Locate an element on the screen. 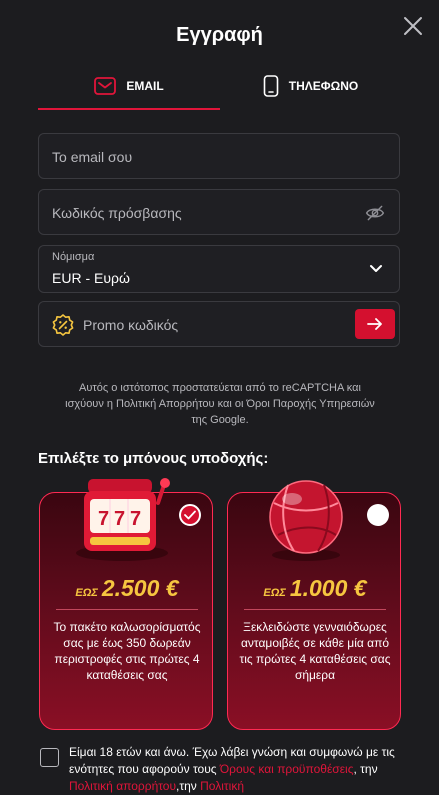 This screenshot has width=439, height=795. promo-badge-icon is located at coordinates (63, 325).